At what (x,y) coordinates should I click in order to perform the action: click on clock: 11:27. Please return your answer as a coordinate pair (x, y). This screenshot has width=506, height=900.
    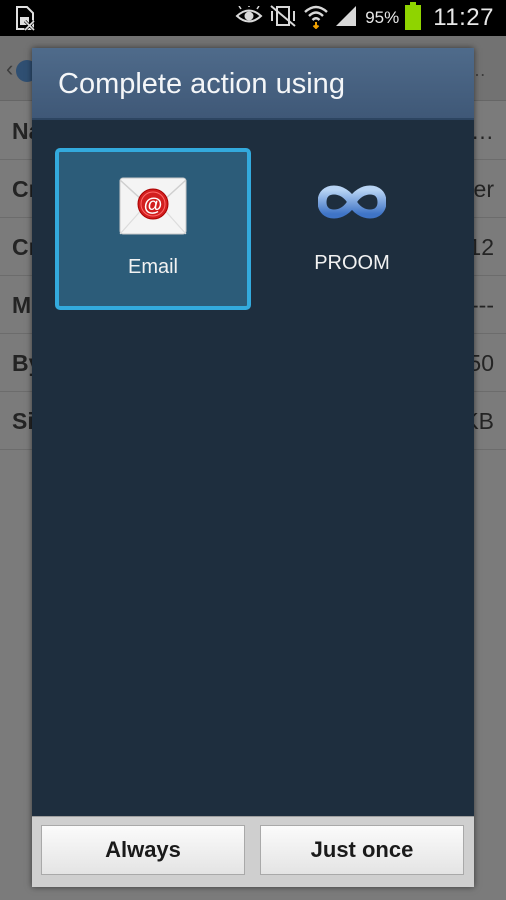
    Looking at the image, I should click on (463, 17).